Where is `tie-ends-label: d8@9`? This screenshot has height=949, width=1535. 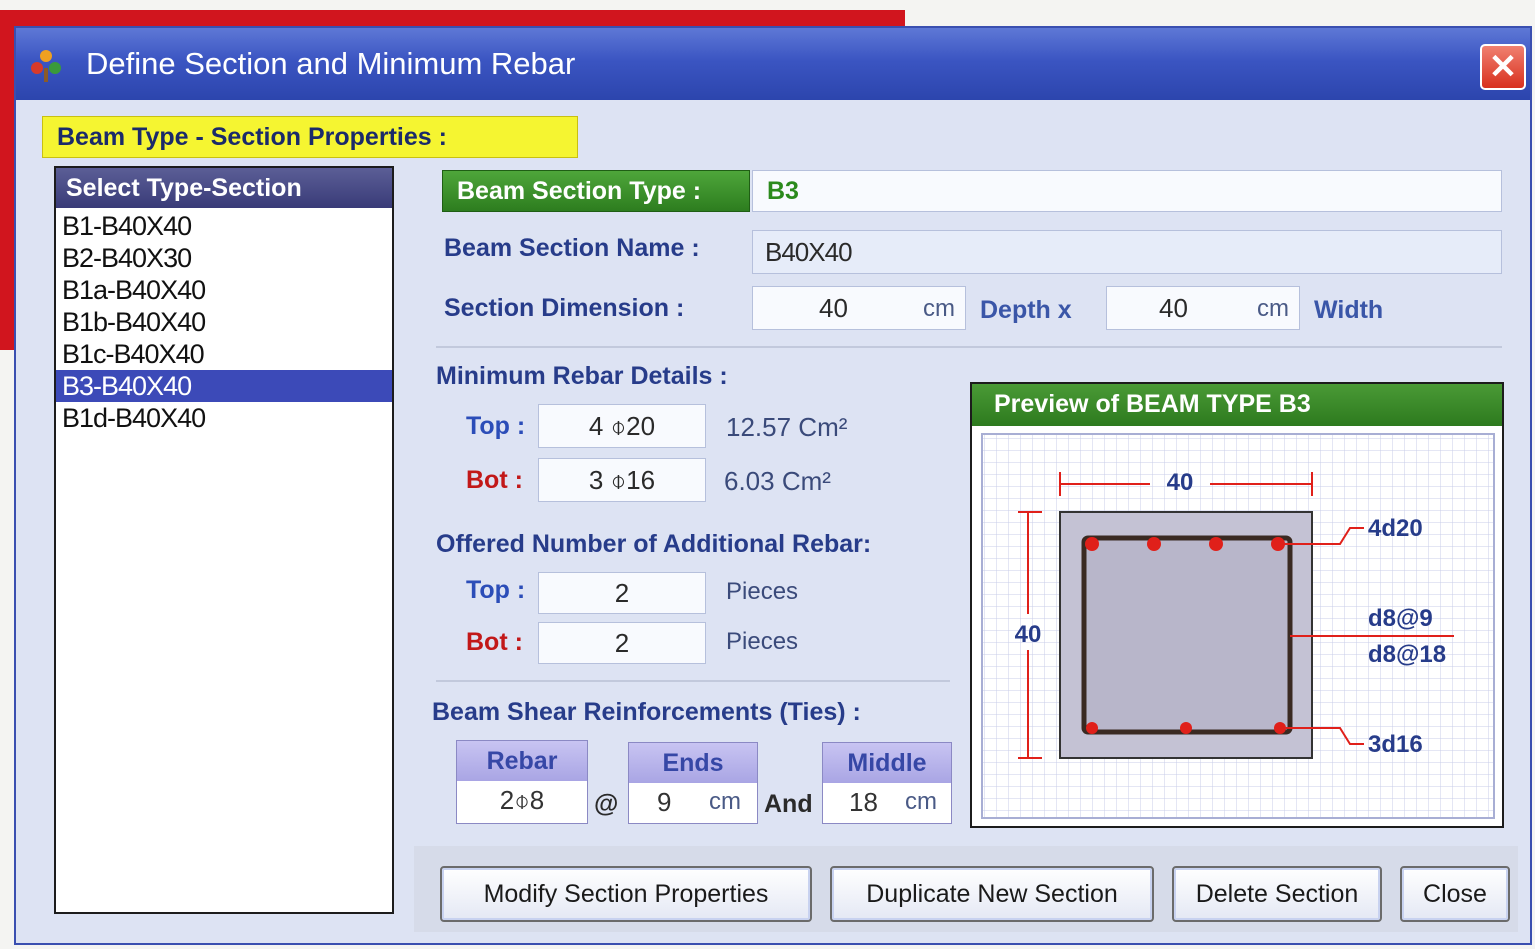 tie-ends-label: d8@9 is located at coordinates (1400, 618).